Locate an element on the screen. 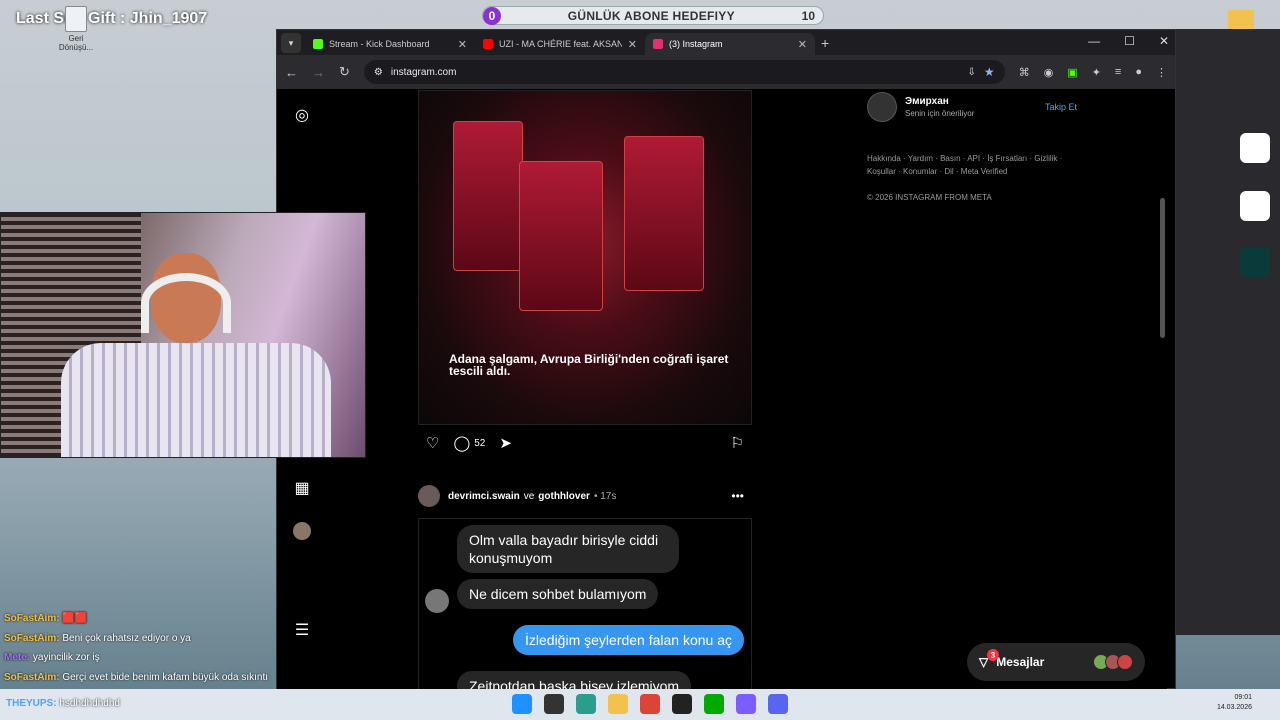  tab-kick-dashboard: Stream - Kick Dashboard ✕ is located at coordinates (390, 44).